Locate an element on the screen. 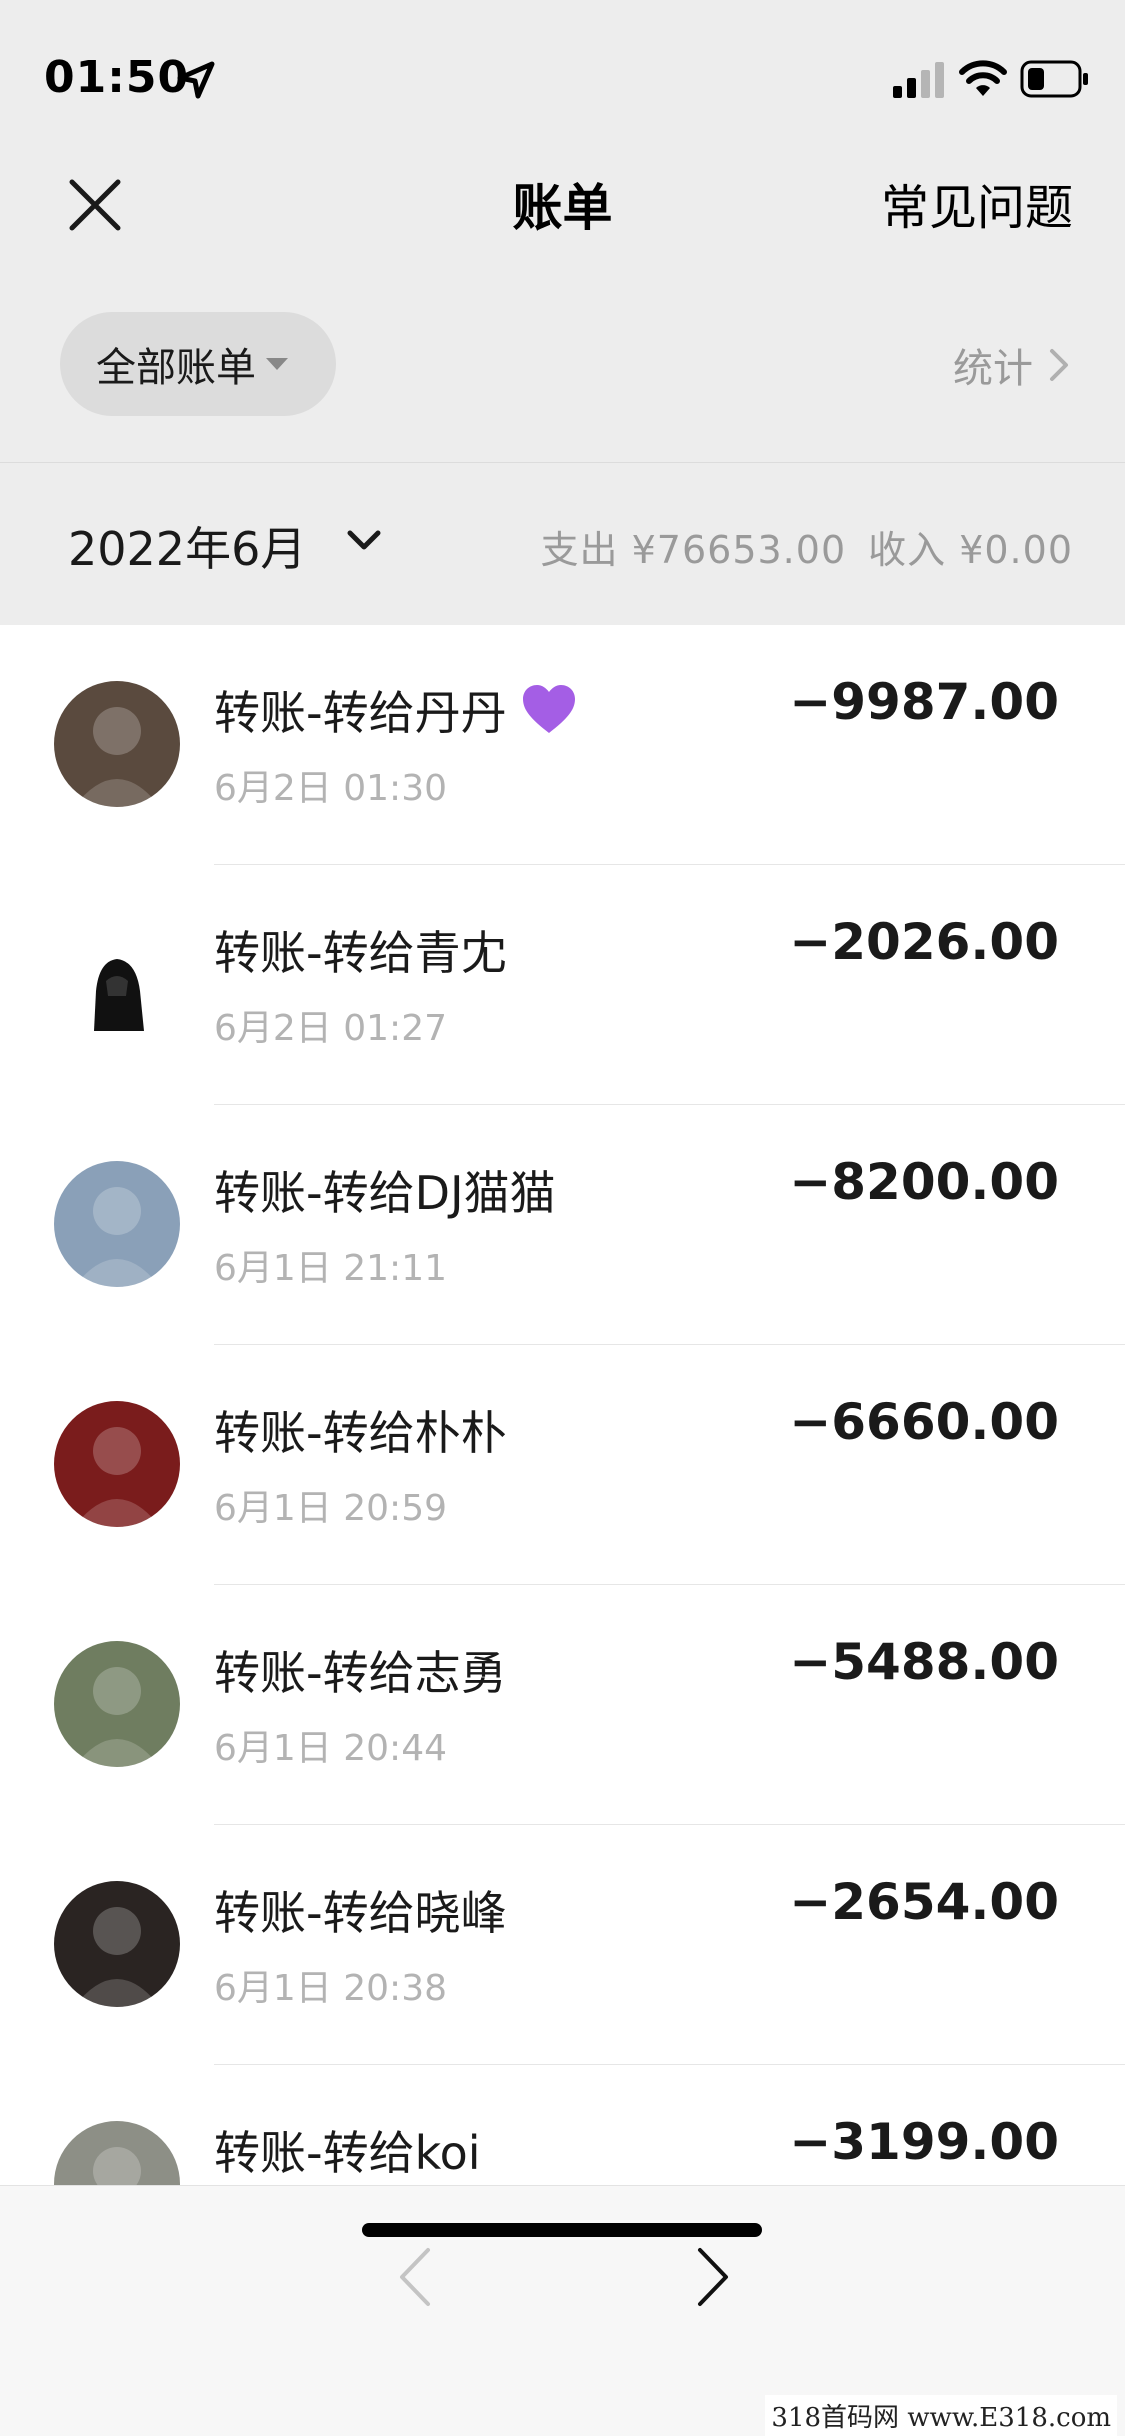 This screenshot has height=2436, width=1125. stats-link: 统计 is located at coordinates (1011, 365).